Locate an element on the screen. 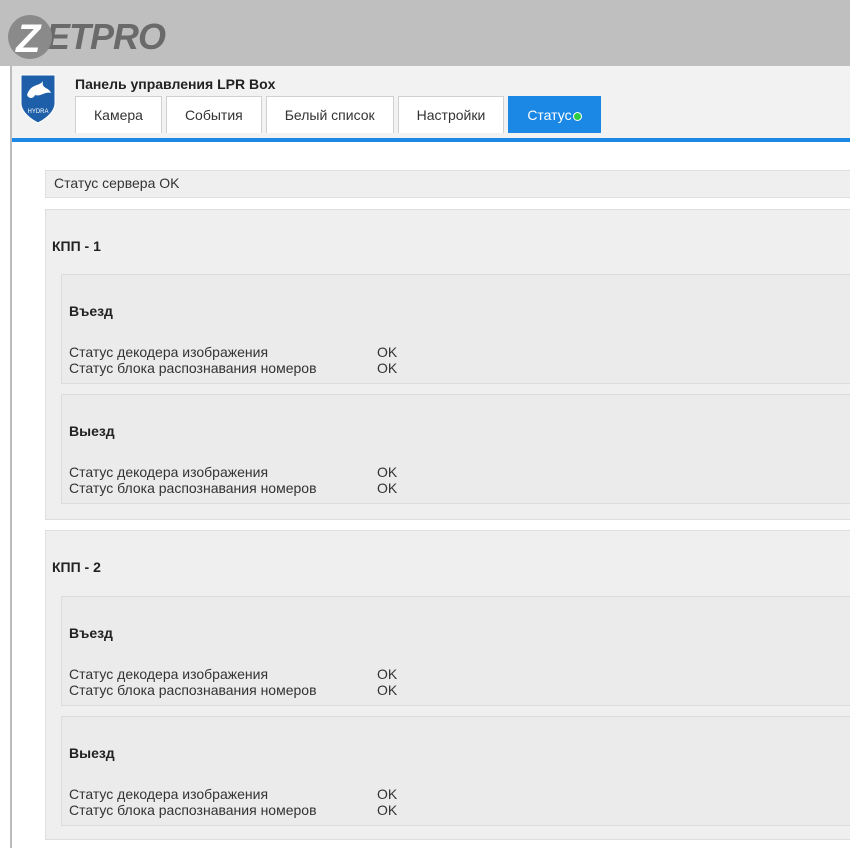 The image size is (850, 848). tab-label: События is located at coordinates (213, 115).